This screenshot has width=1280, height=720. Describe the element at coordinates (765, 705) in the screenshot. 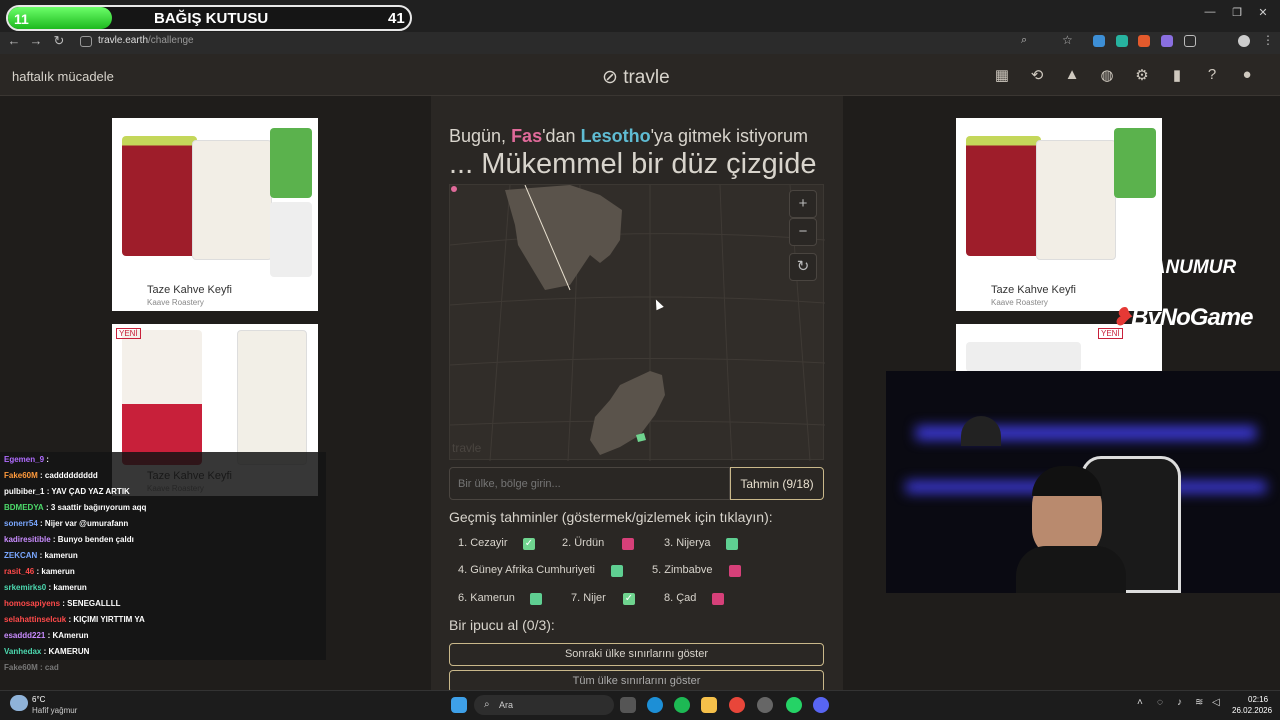

I see `obs-icon` at that location.